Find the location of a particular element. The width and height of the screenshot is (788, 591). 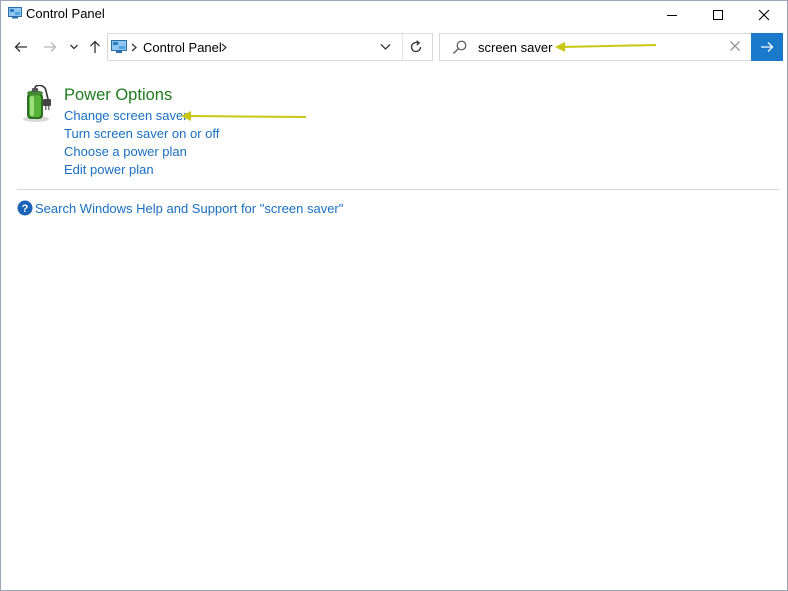

up-button is located at coordinates (95, 47).